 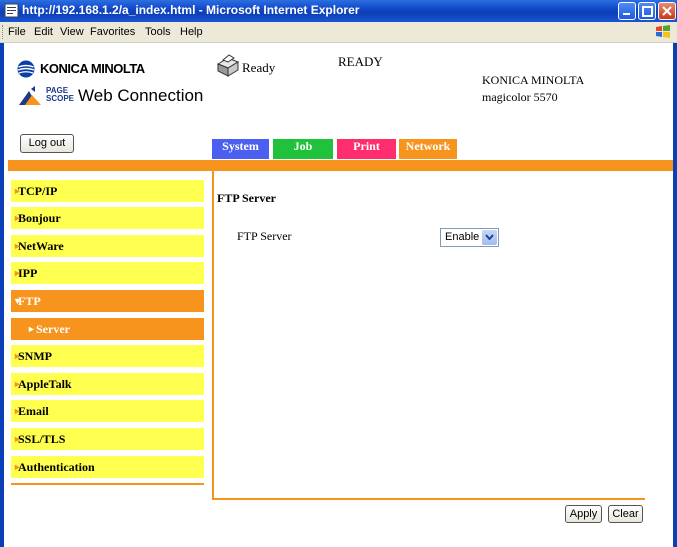 What do you see at coordinates (583, 514) in the screenshot?
I see `apply-button: Apply` at bounding box center [583, 514].